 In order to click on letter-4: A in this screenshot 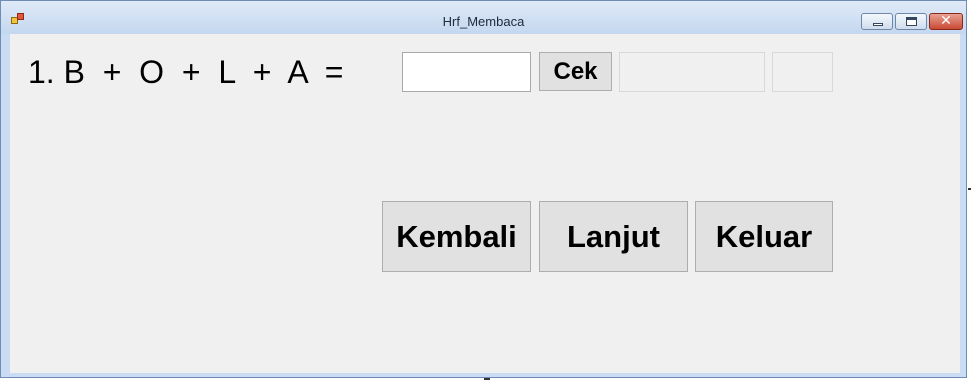, I will do `click(297, 72)`.